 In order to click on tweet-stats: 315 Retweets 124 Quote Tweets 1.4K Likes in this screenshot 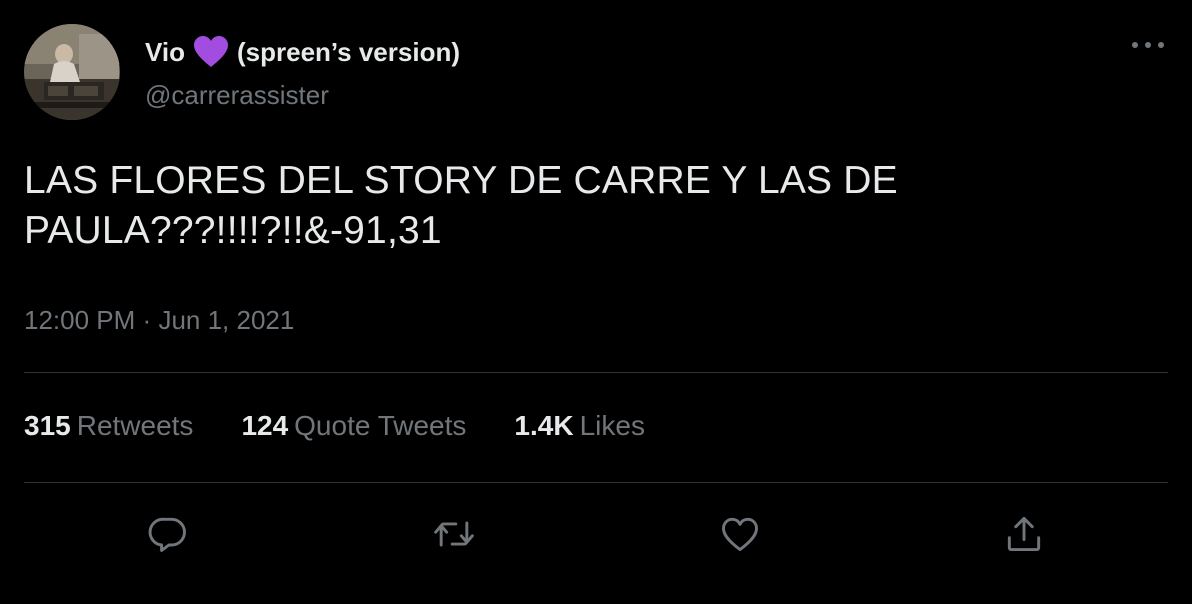, I will do `click(358, 426)`.